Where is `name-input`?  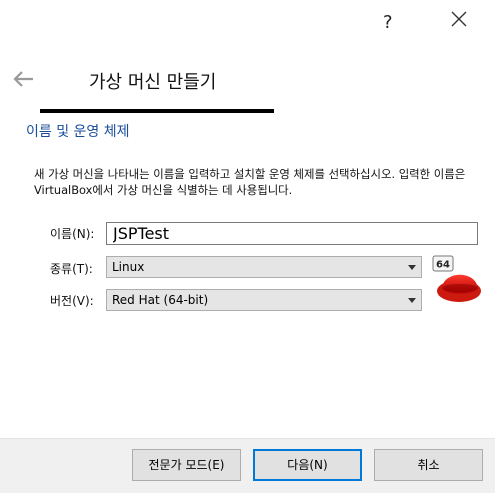 name-input is located at coordinates (292, 233).